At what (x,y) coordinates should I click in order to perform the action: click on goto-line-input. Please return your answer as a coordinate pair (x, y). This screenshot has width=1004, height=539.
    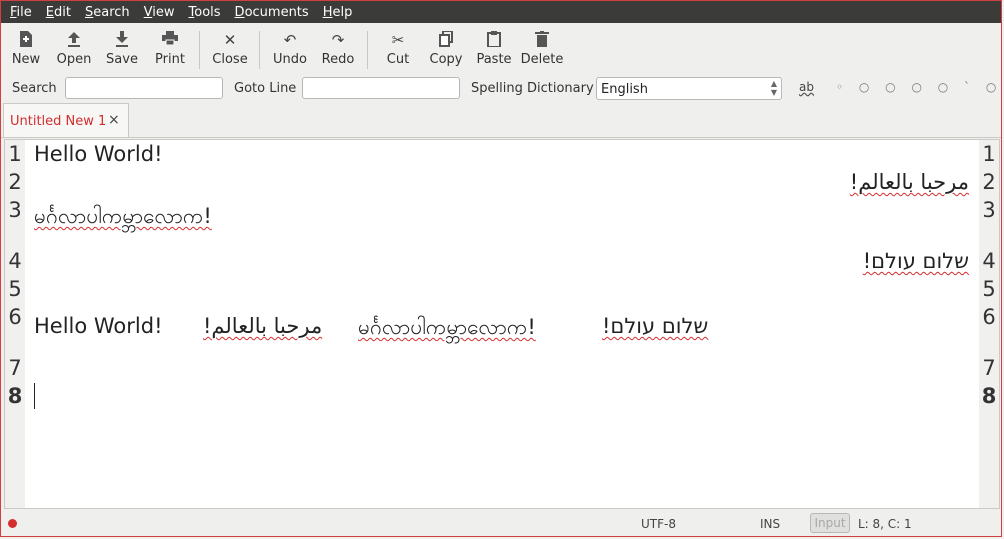
    Looking at the image, I should click on (381, 88).